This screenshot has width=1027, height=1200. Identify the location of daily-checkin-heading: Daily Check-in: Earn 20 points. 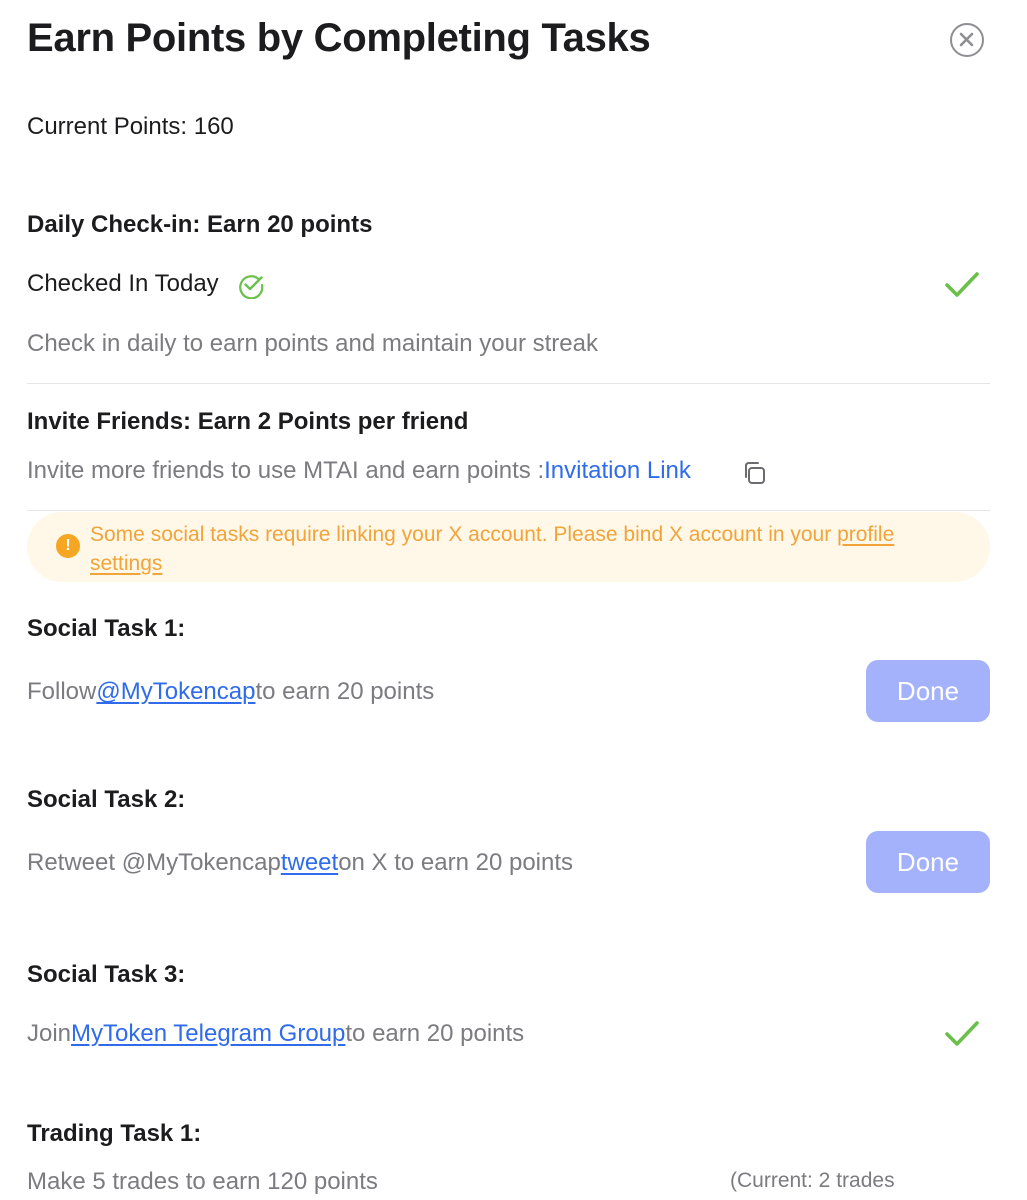
(200, 224).